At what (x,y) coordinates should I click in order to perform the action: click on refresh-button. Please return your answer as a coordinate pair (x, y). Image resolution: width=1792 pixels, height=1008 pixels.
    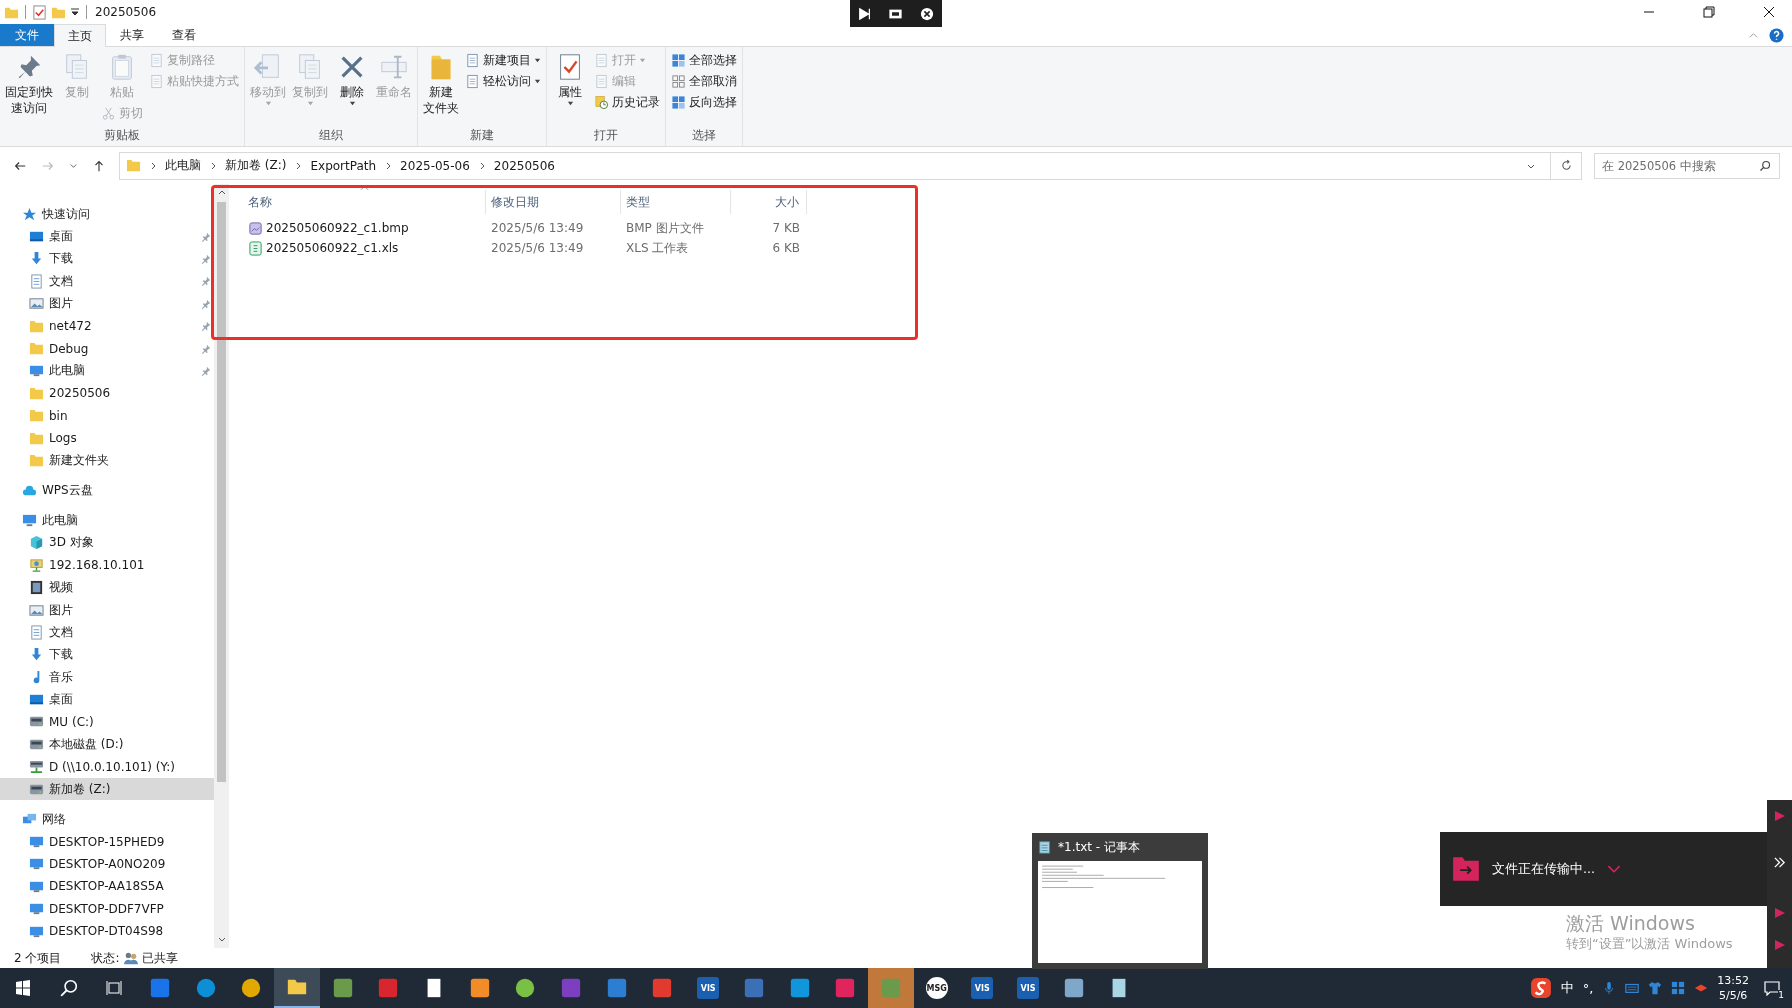
    Looking at the image, I should click on (1566, 165).